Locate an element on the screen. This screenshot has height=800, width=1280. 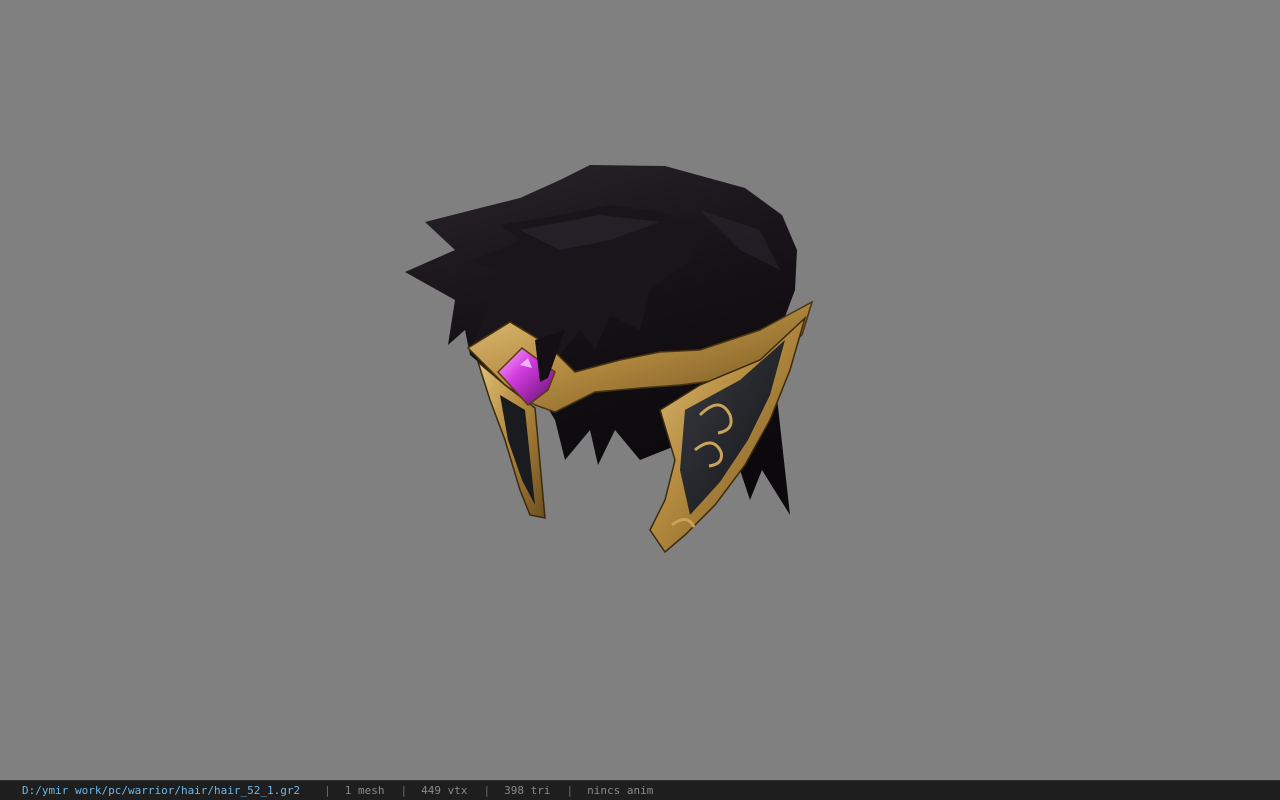
triangle-count: 398 tri is located at coordinates (527, 790).